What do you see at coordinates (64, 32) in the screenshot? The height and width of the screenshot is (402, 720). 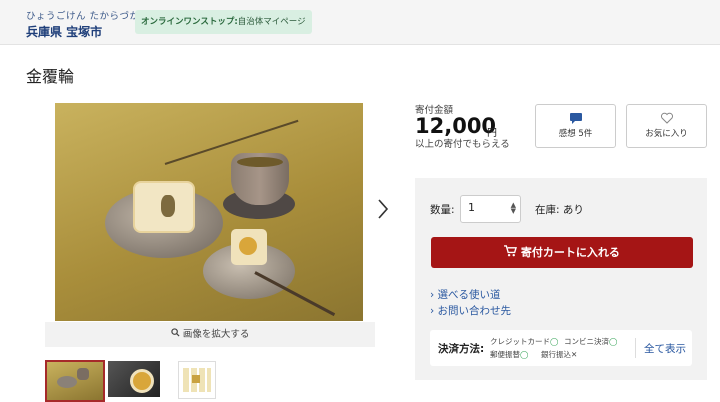 I see `municipality-name: 兵庫県 宝塚市` at bounding box center [64, 32].